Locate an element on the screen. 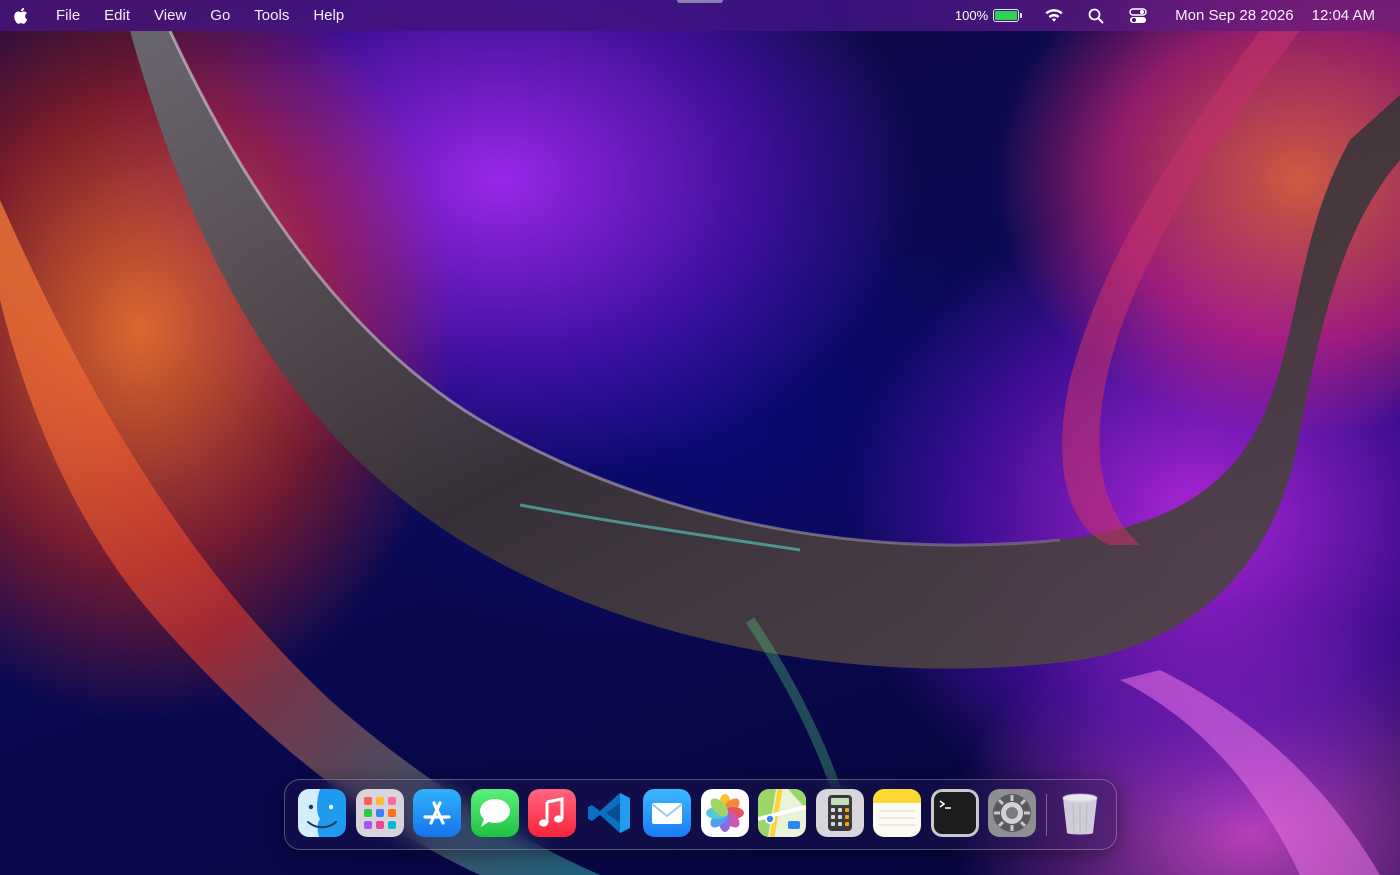 Image resolution: width=1400 pixels, height=875 pixels. search-icon is located at coordinates (1096, 16).